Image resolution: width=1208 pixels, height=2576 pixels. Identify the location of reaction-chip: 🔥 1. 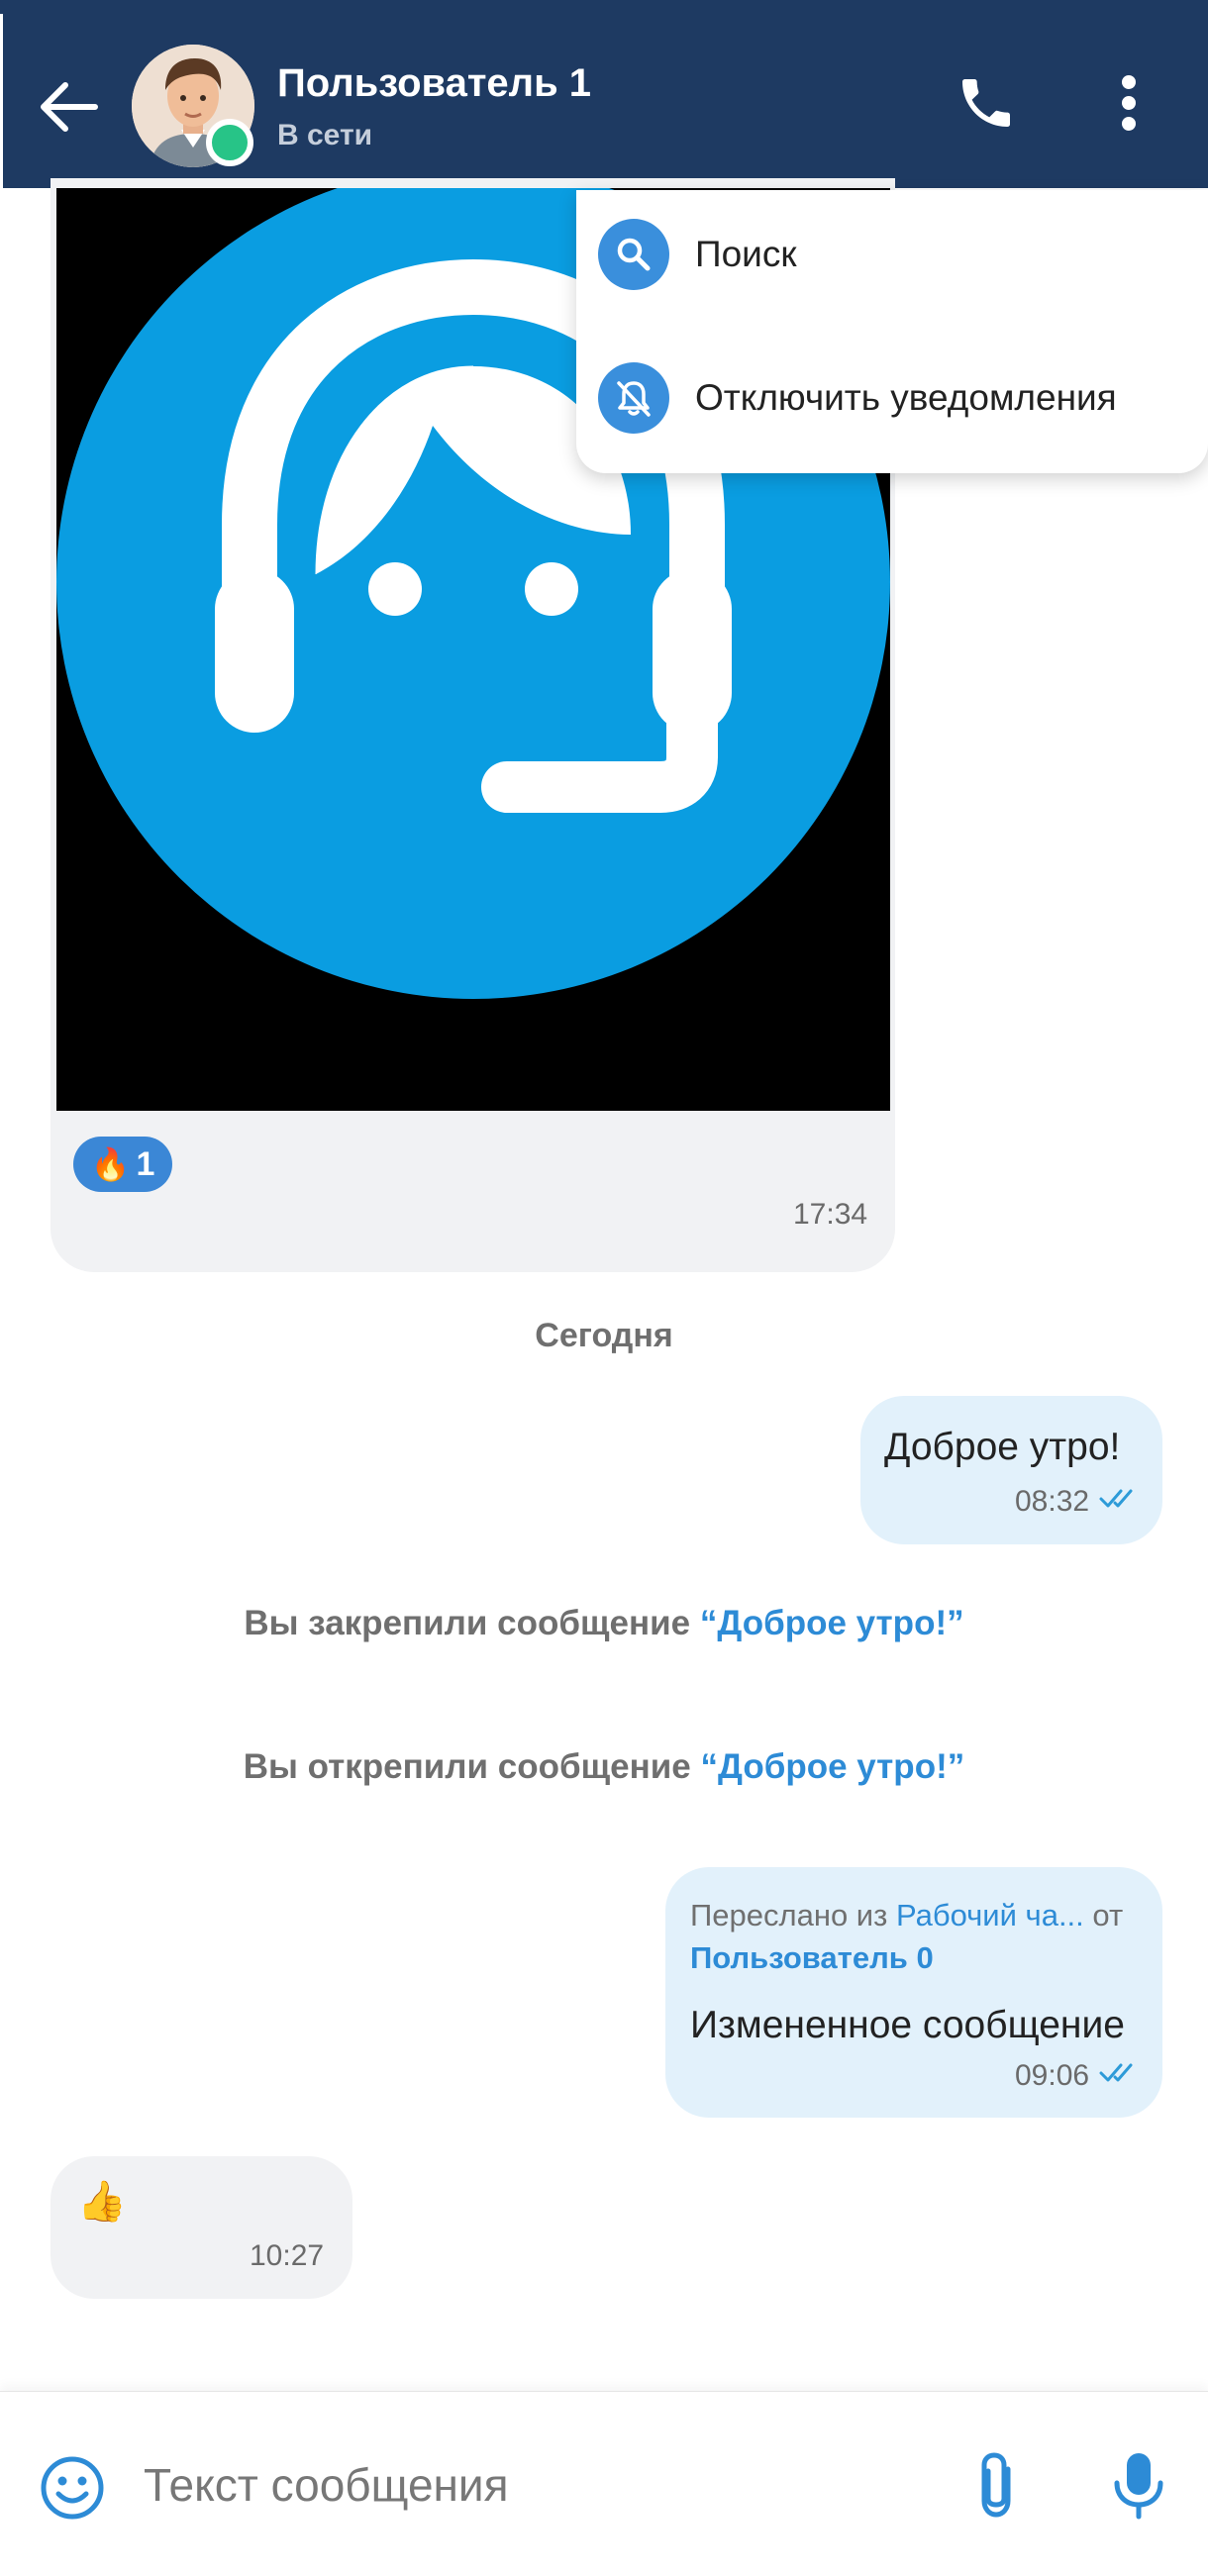
(122, 1164).